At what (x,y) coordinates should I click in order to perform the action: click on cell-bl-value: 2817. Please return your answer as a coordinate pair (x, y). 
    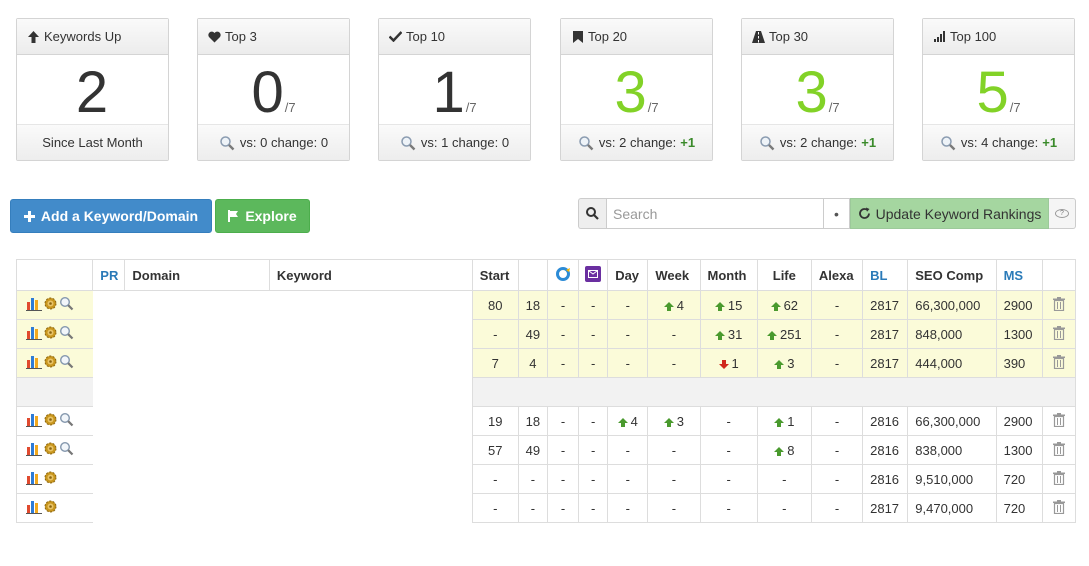
    Looking at the image, I should click on (885, 363).